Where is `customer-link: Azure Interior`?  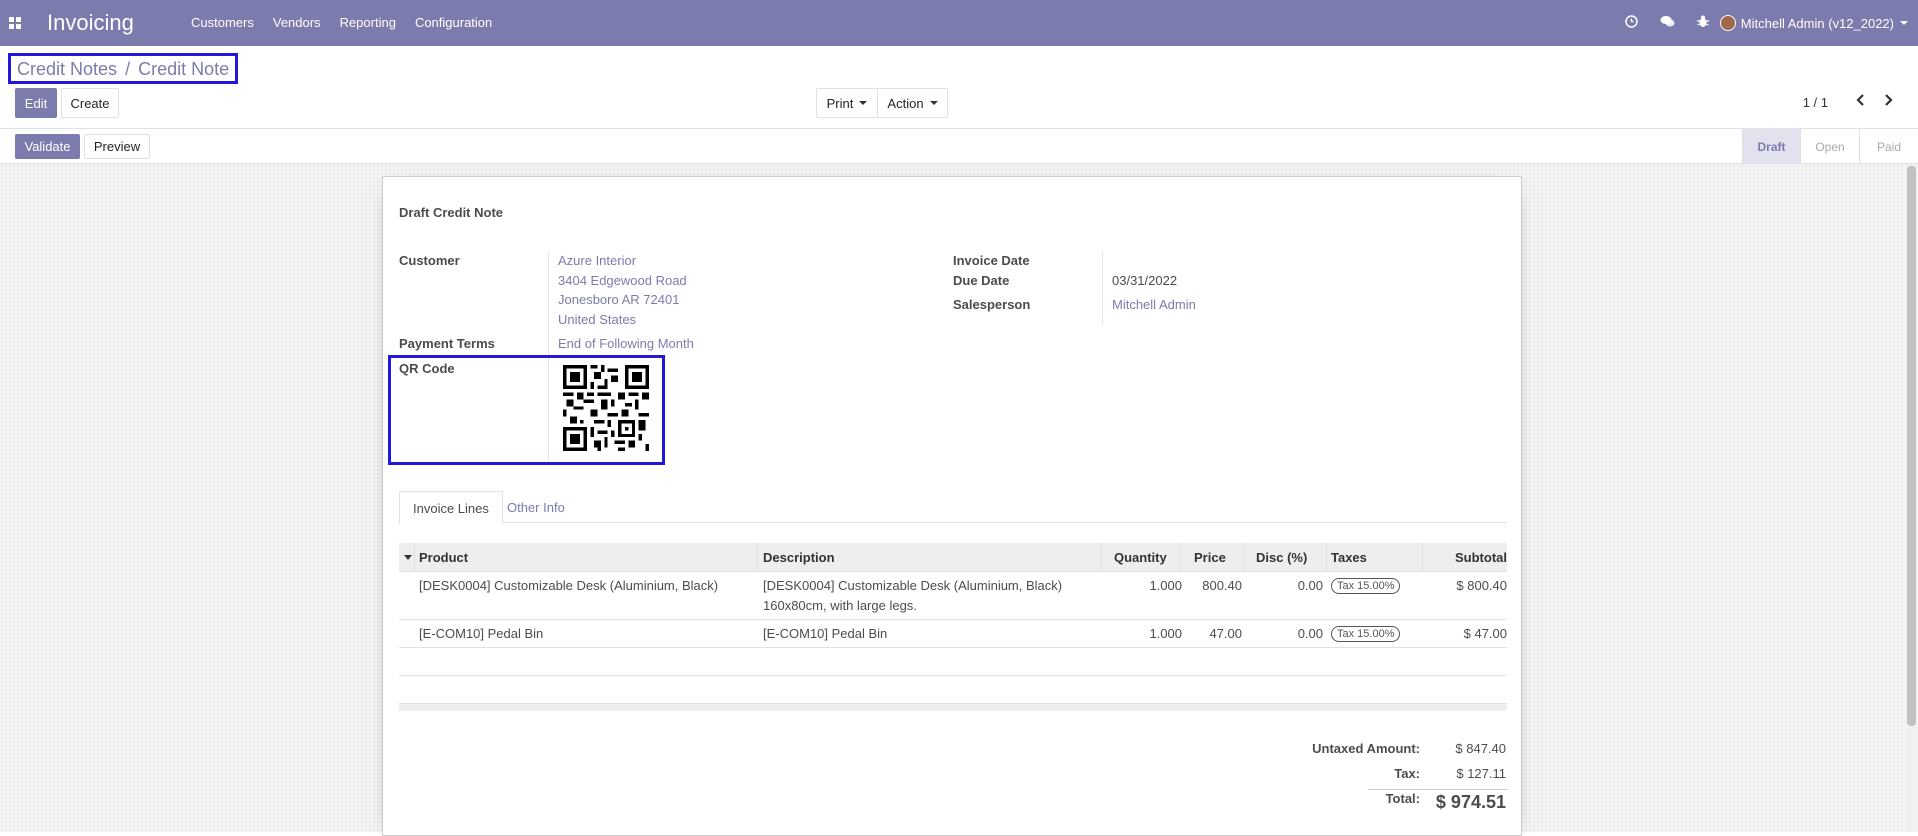
customer-link: Azure Interior is located at coordinates (597, 260).